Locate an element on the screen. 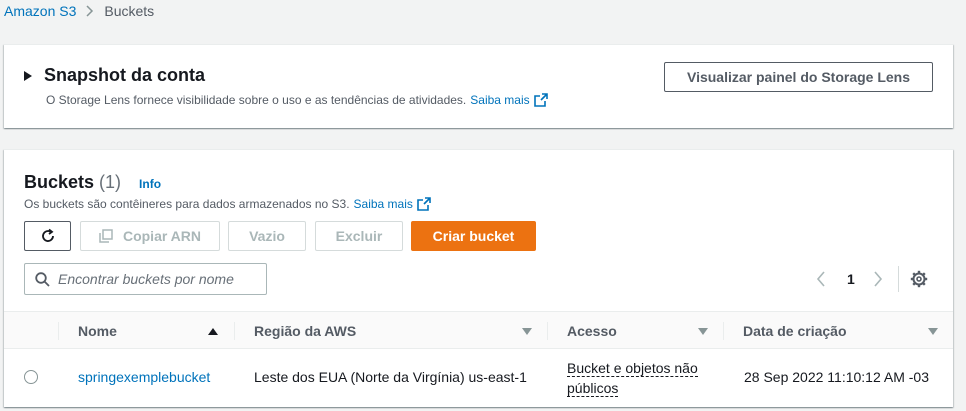 This screenshot has width=966, height=411. search-field is located at coordinates (145, 279).